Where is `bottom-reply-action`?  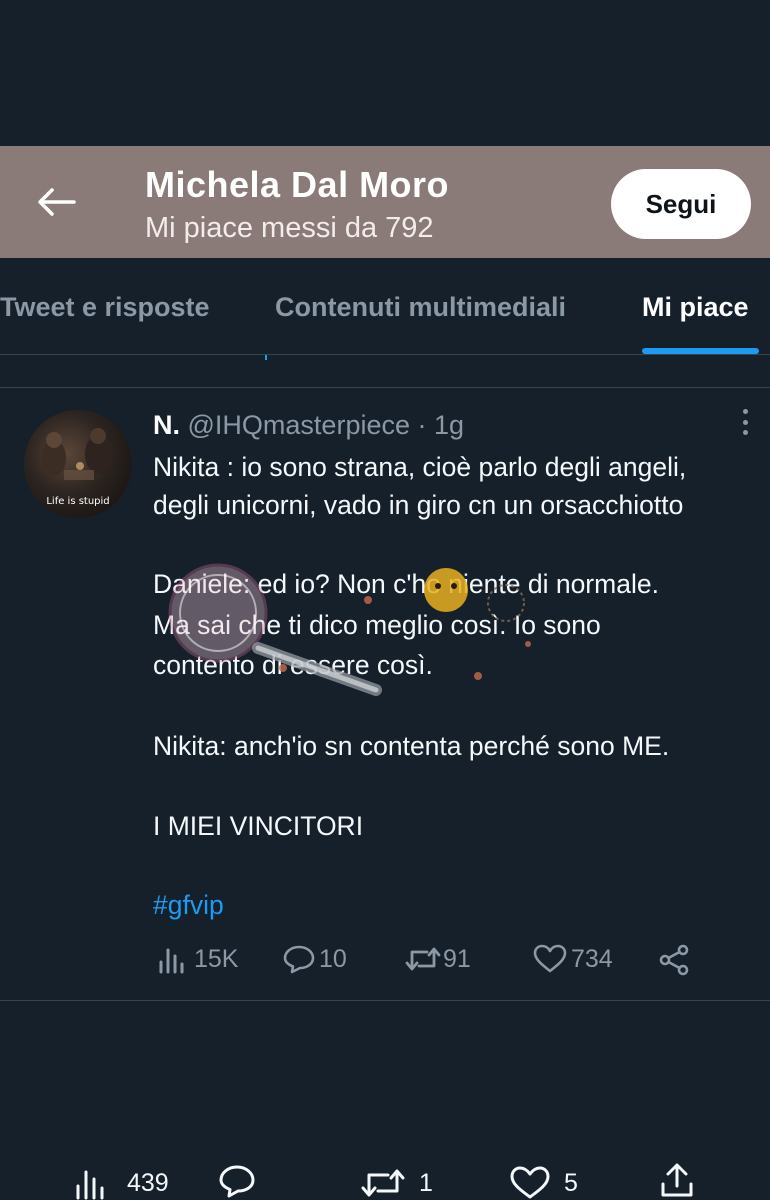 bottom-reply-action is located at coordinates (237, 1181).